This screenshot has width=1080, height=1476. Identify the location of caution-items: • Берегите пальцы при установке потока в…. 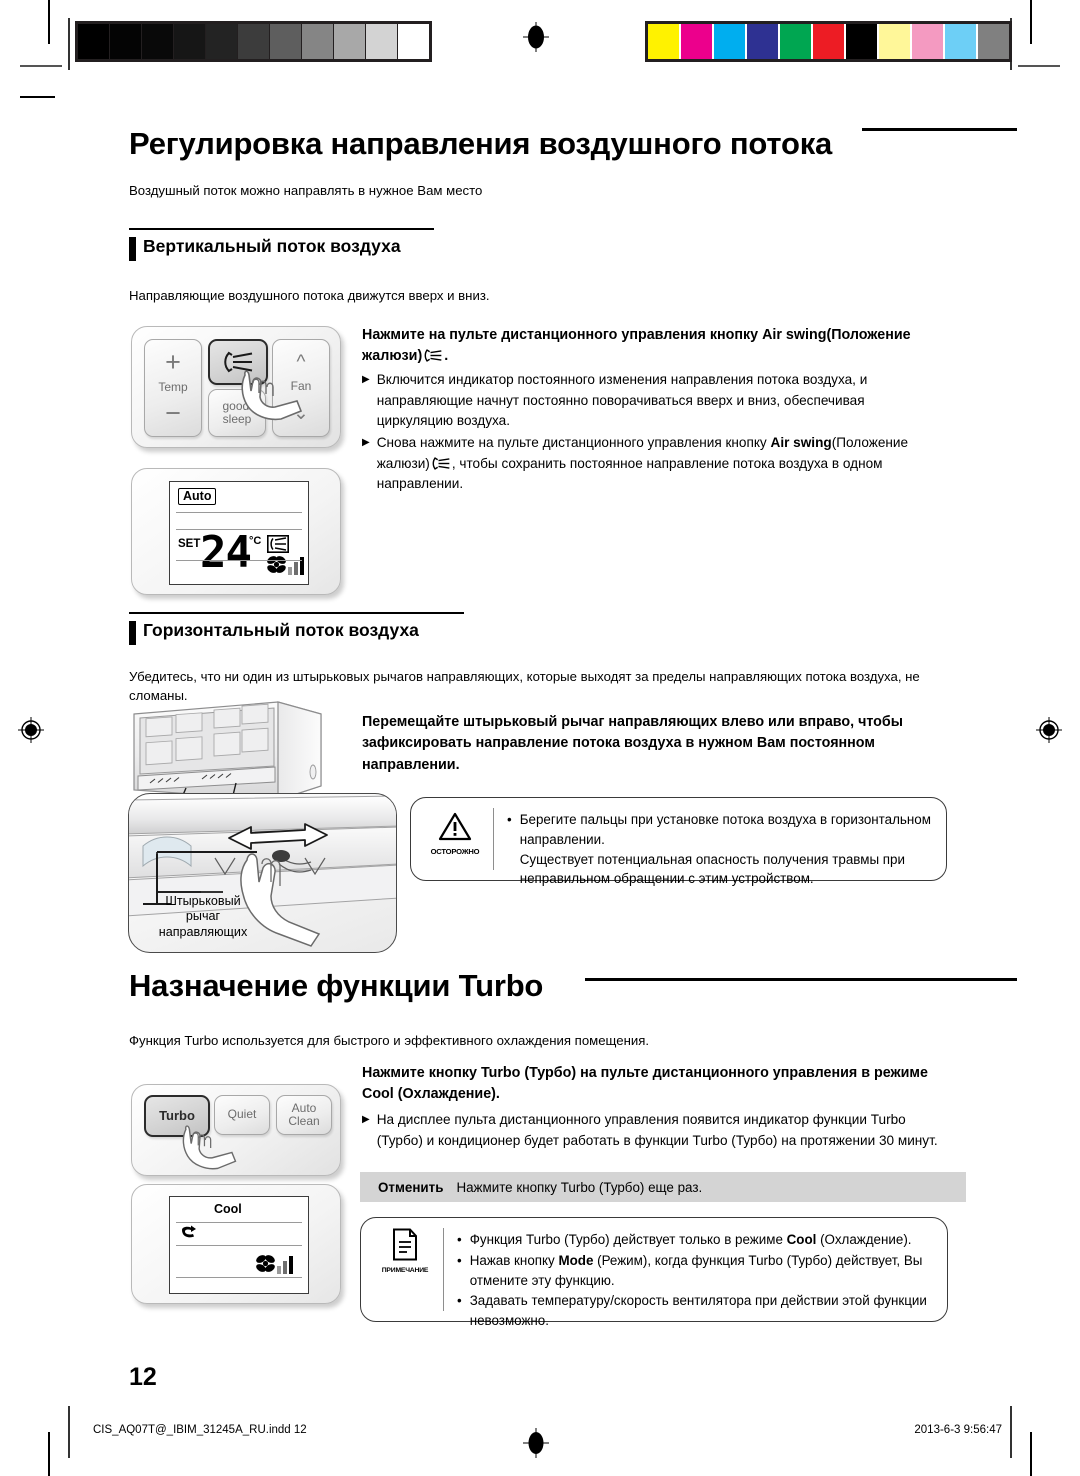
(720, 850).